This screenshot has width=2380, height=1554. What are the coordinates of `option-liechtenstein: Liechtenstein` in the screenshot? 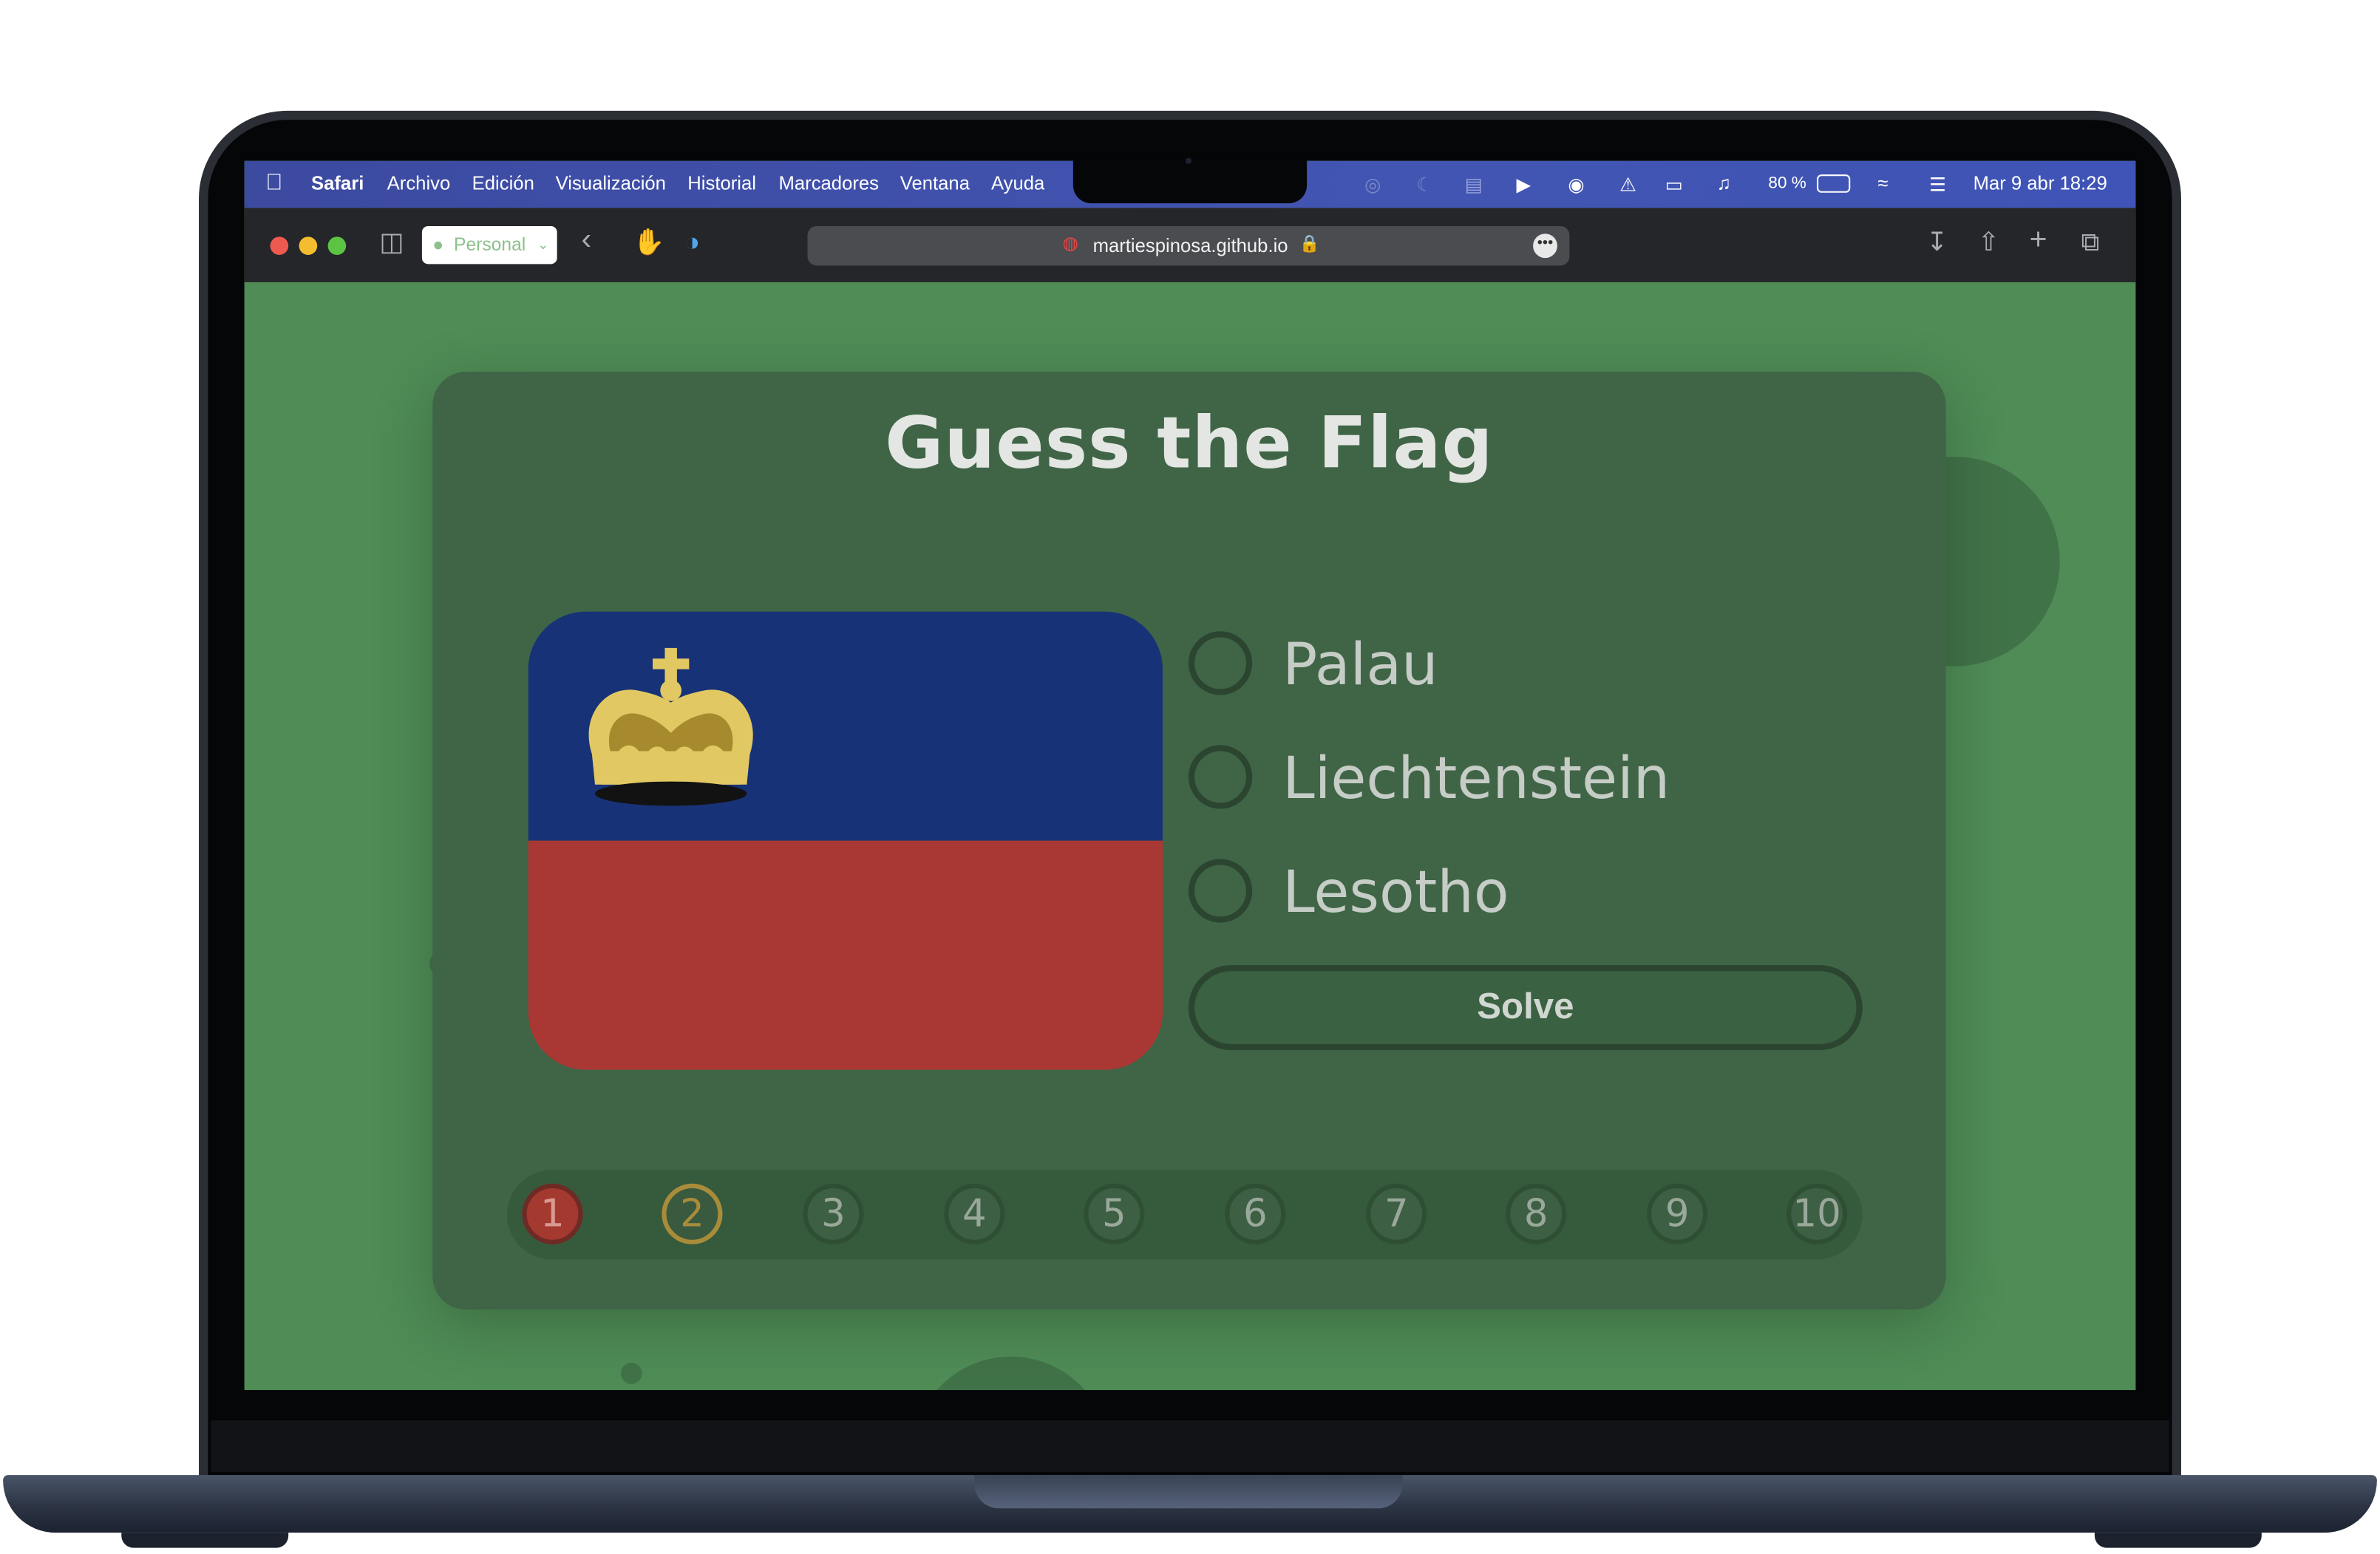 It's located at (1522, 781).